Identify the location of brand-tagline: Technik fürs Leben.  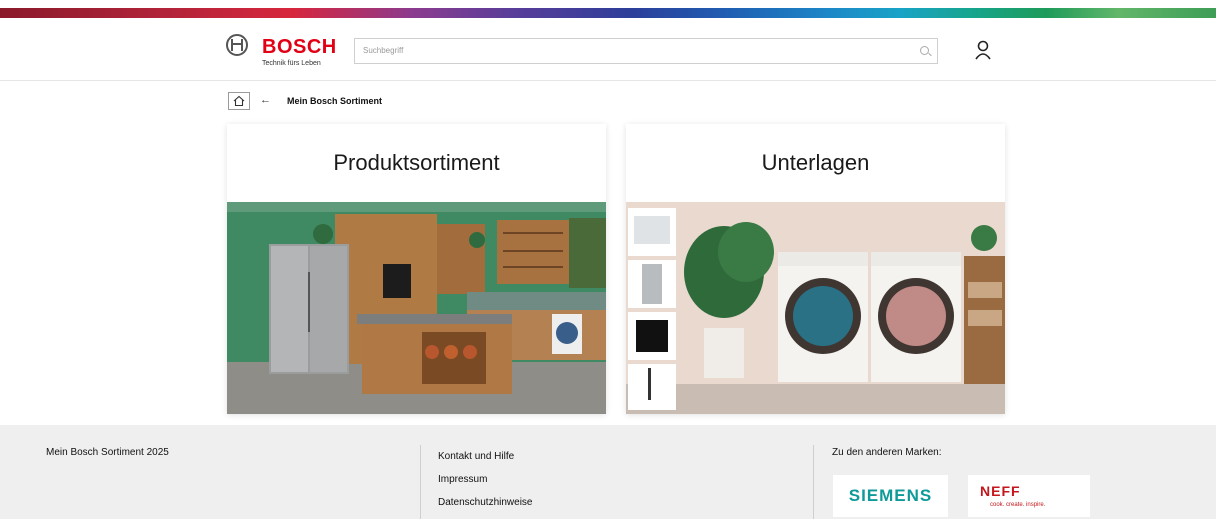
(291, 63).